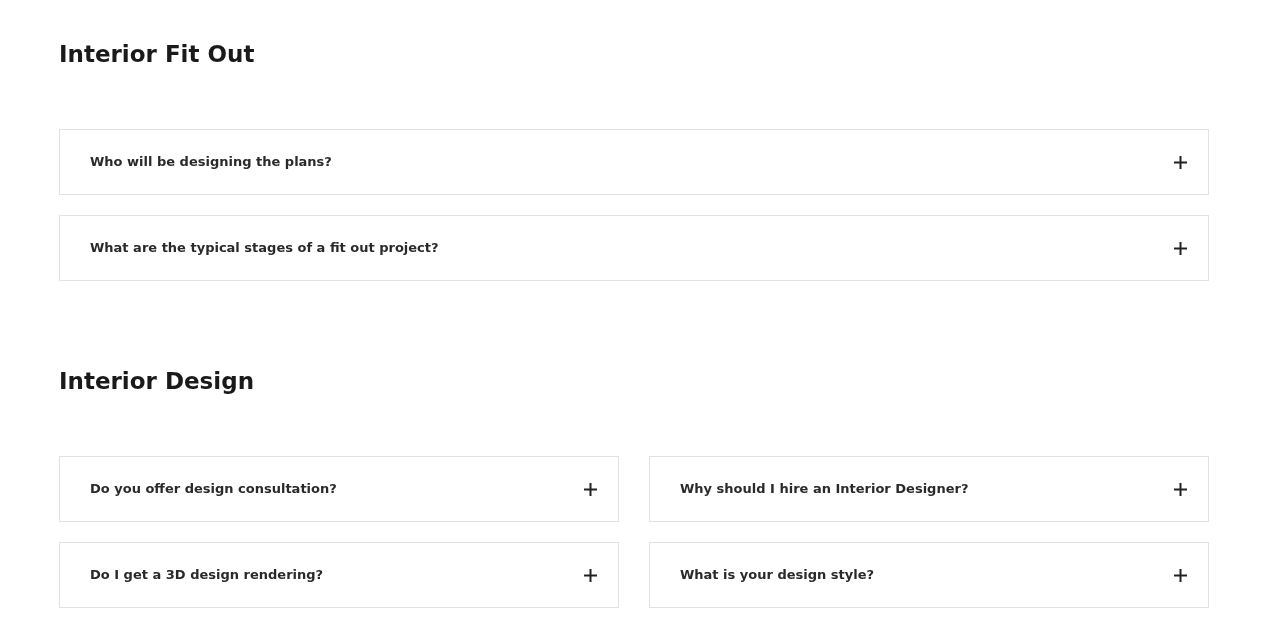 This screenshot has width=1268, height=629. I want to click on faq-item: What is your design style?, so click(929, 575).